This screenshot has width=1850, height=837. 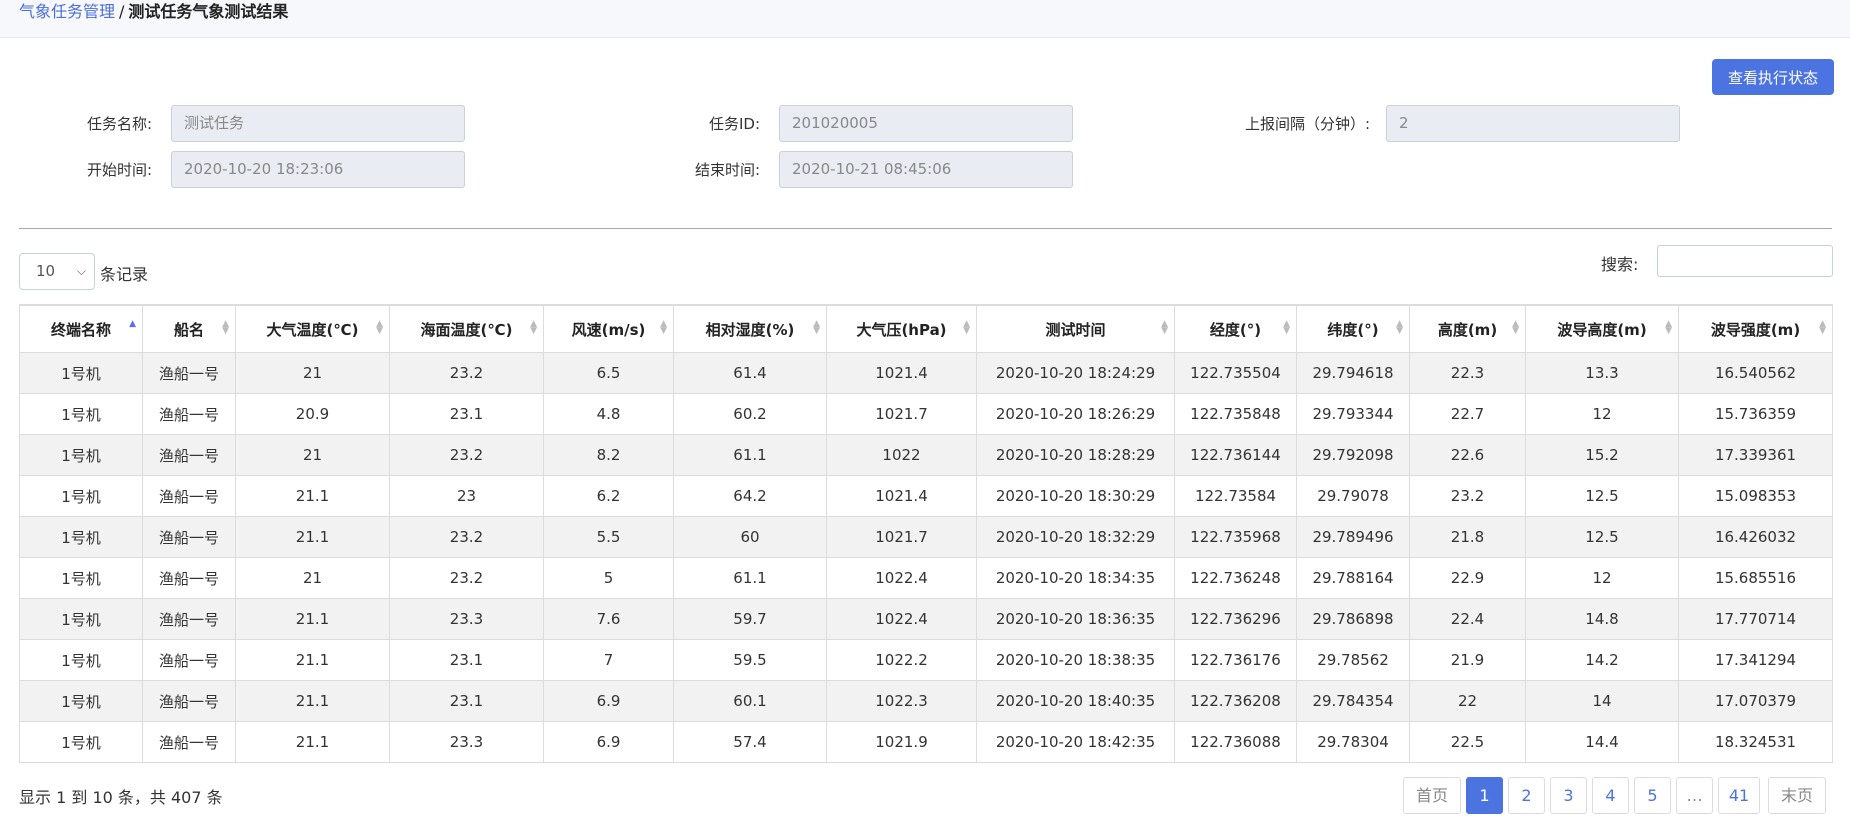 What do you see at coordinates (901, 537) in the screenshot?
I see `table-cell: 1021.7` at bounding box center [901, 537].